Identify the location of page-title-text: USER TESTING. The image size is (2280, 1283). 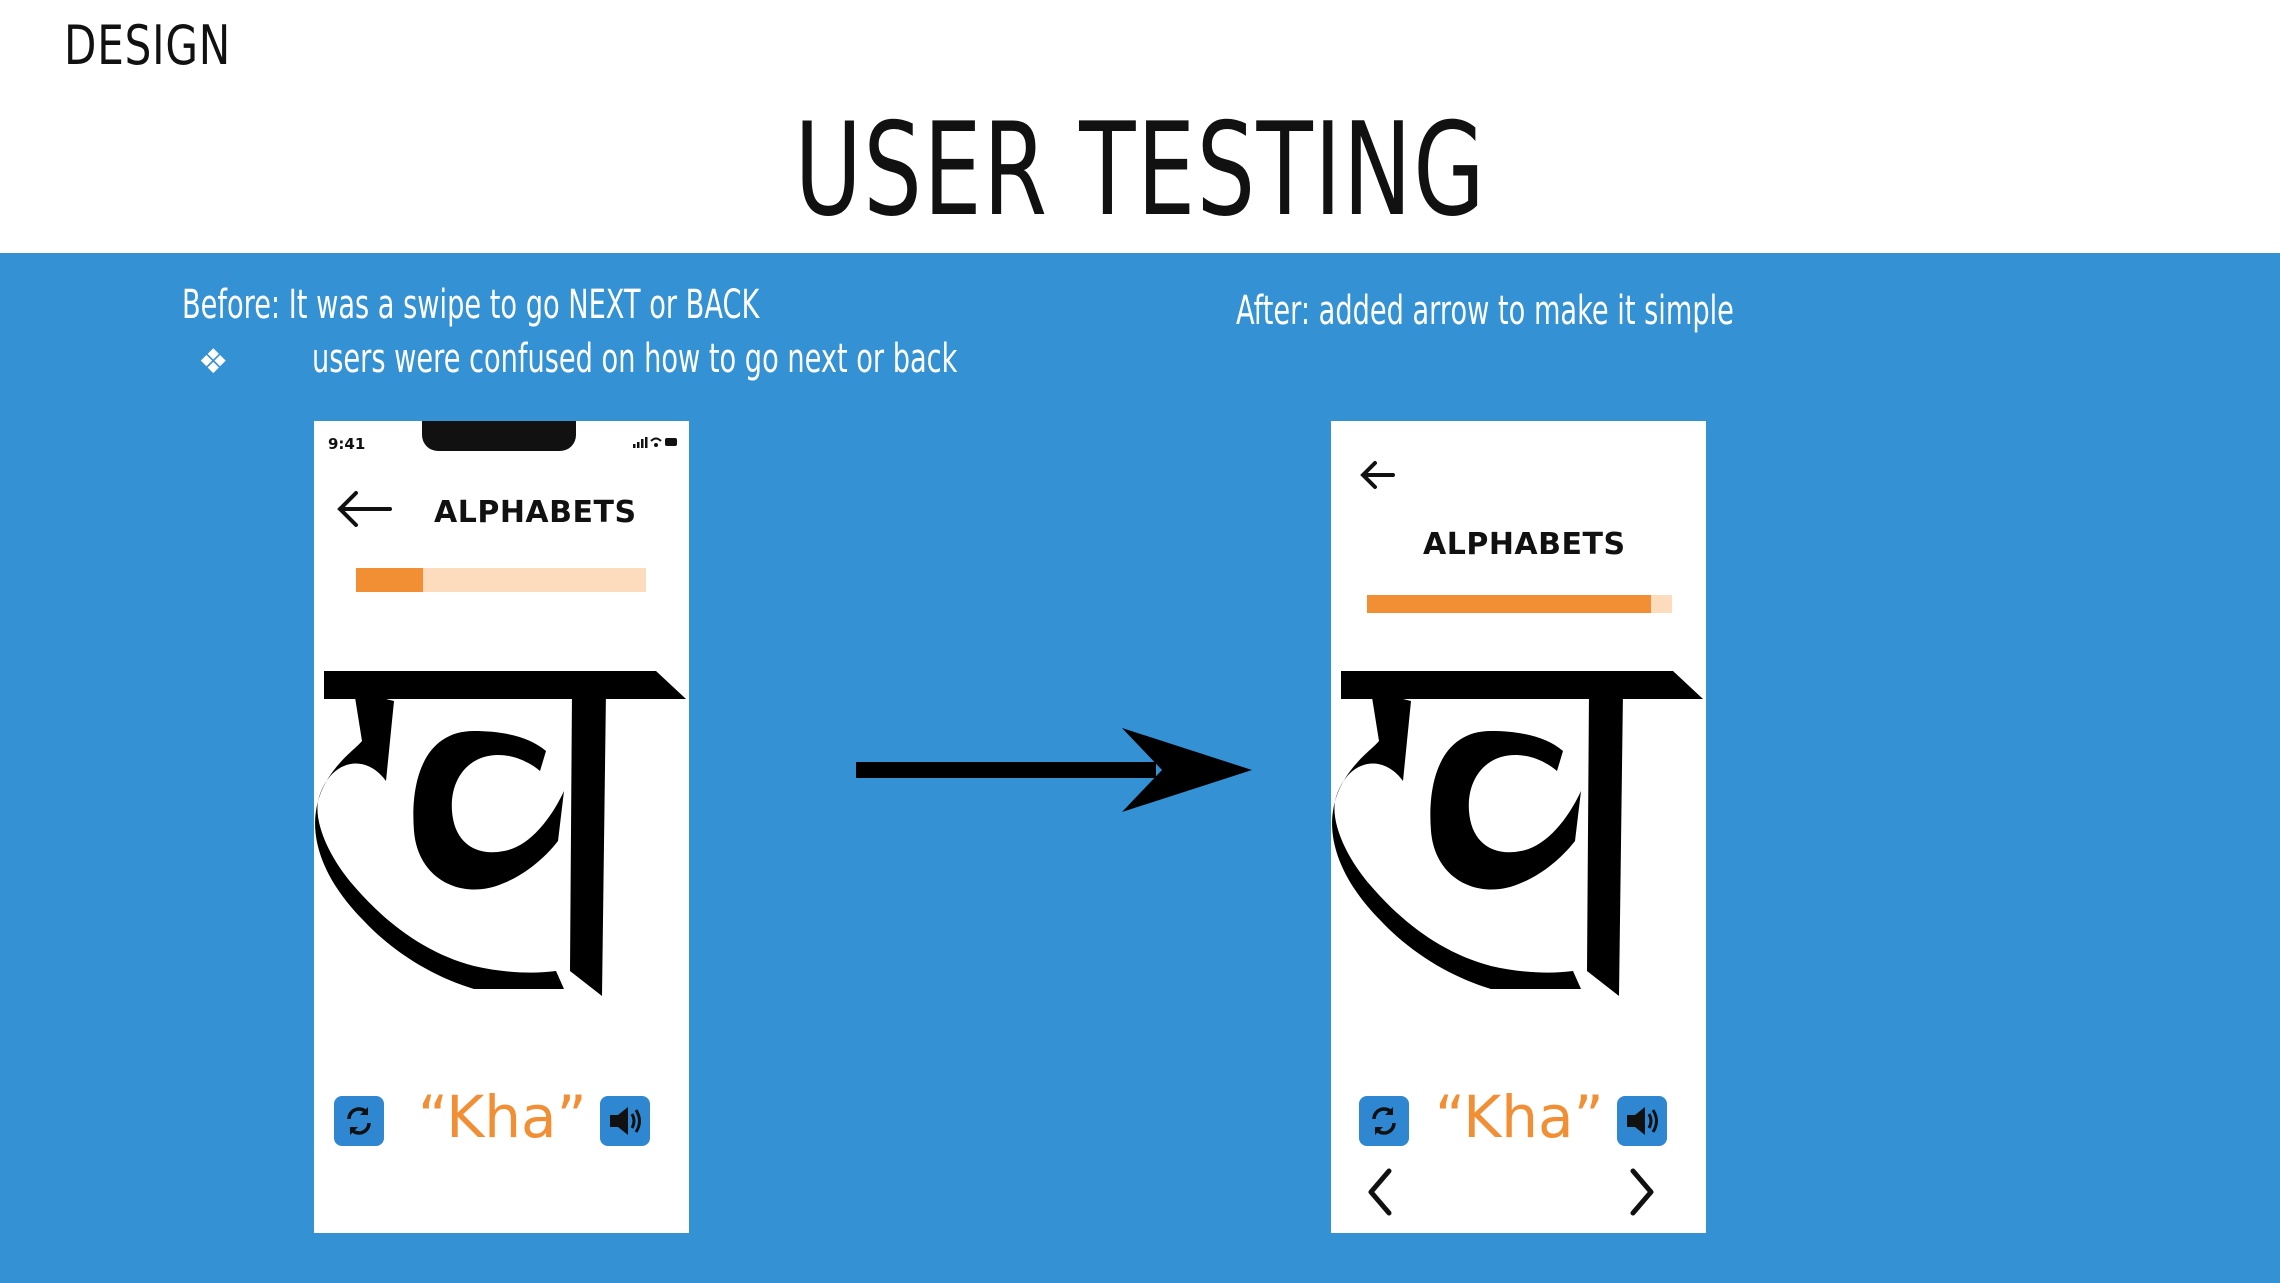
(1140, 170).